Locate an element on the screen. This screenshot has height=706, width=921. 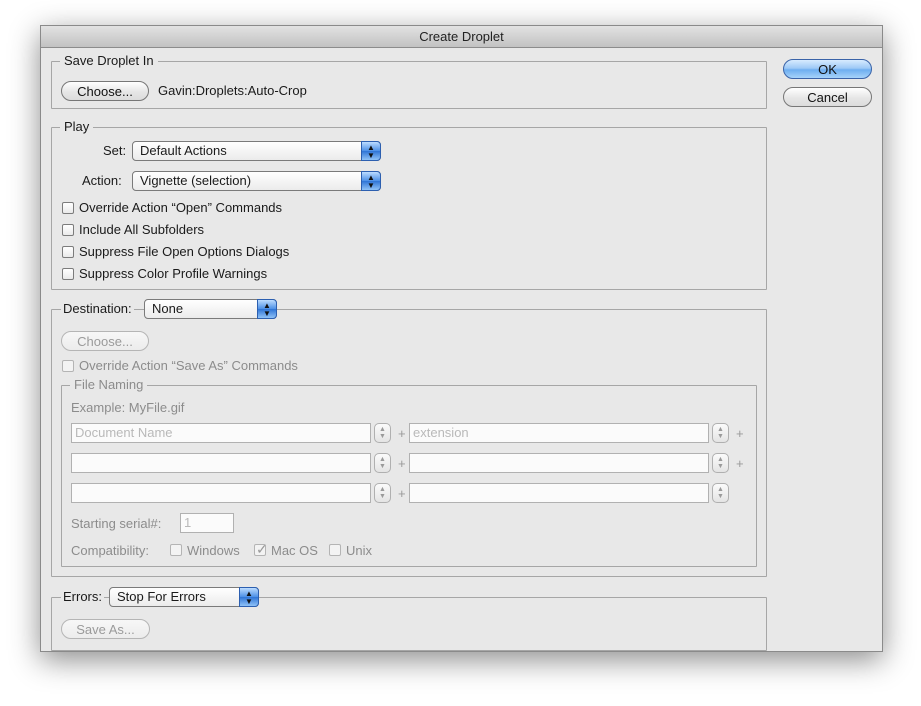
action-popup: Vignette (selection) ▲ ▼ is located at coordinates (256, 181).